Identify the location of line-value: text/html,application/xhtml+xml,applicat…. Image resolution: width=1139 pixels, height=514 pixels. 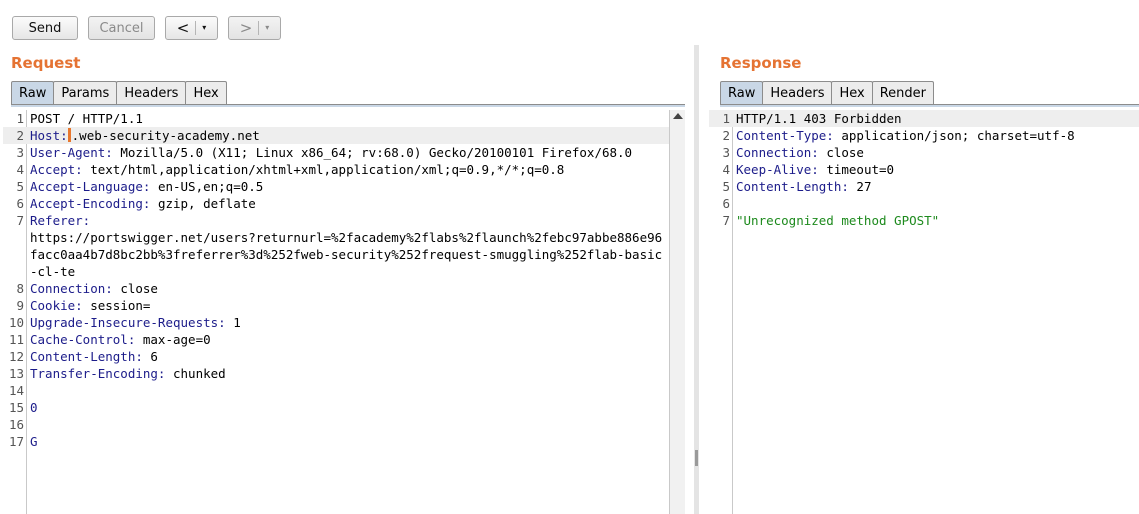
(323, 169).